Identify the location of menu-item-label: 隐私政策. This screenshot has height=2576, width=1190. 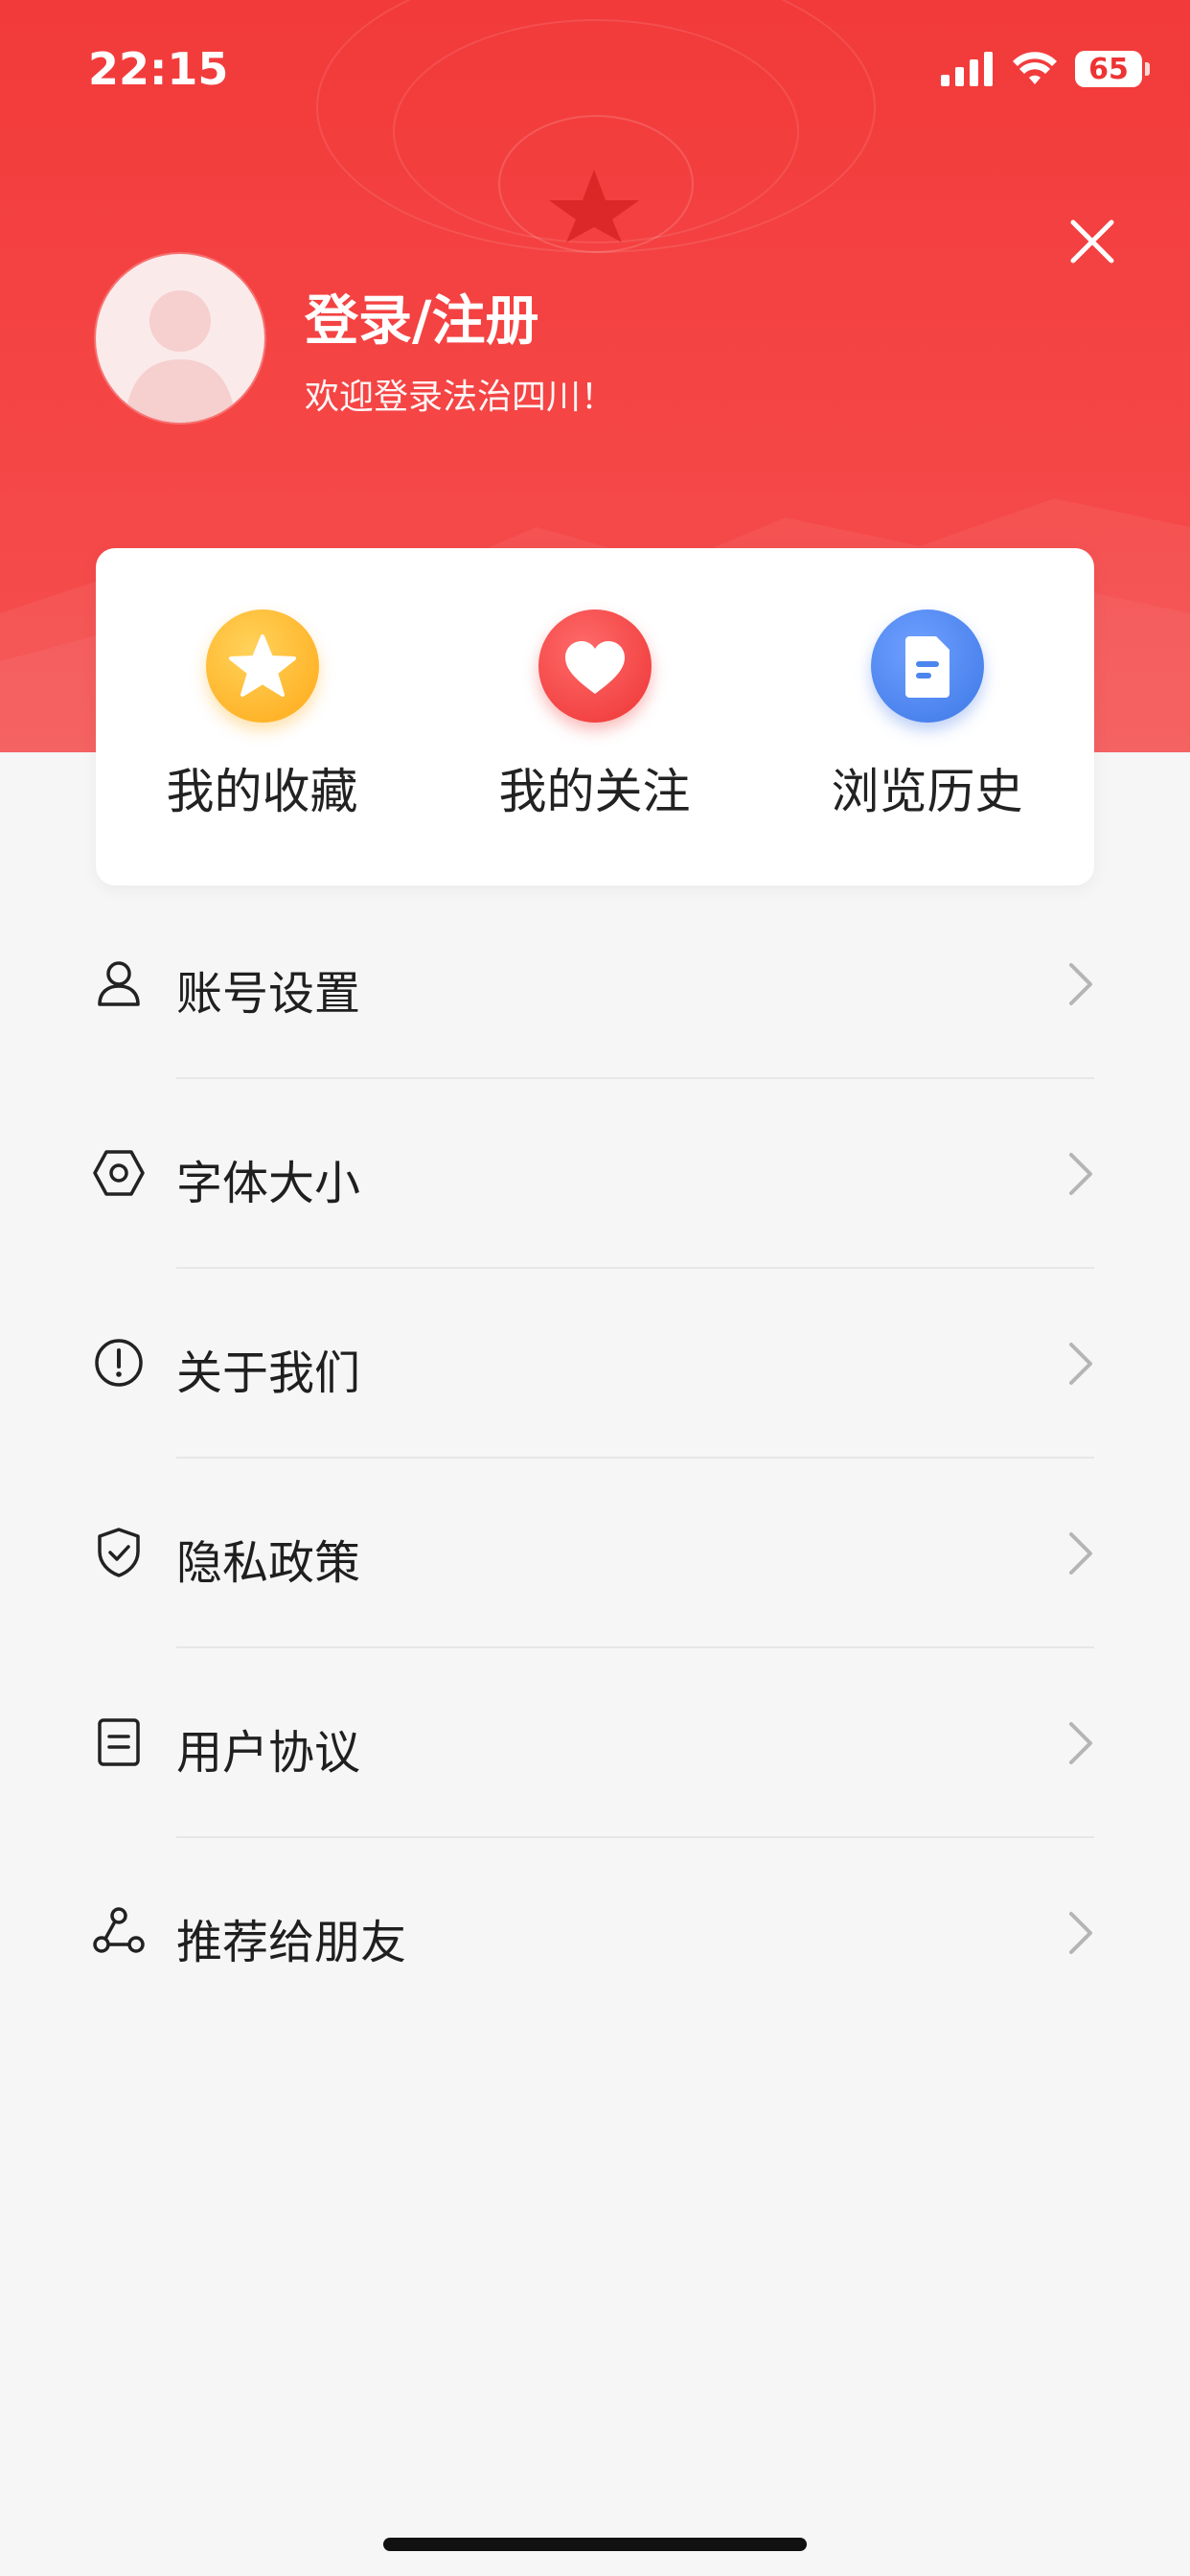
(269, 1563).